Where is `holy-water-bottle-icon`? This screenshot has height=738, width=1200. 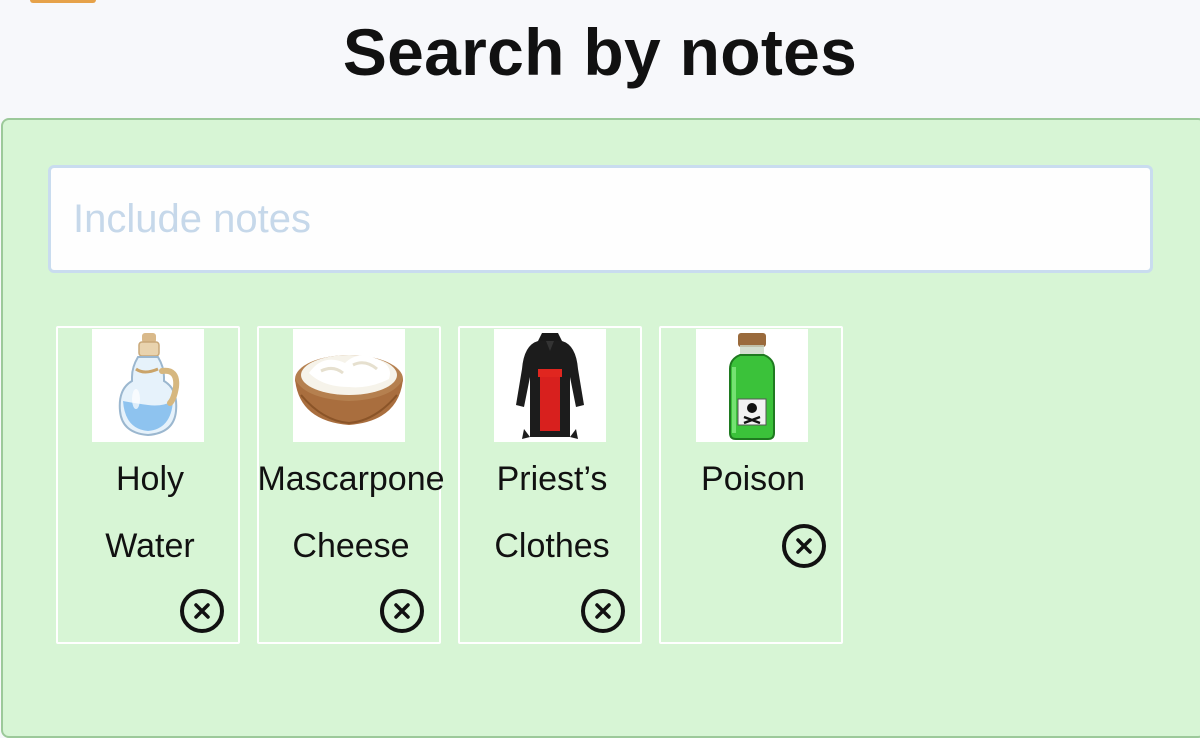
holy-water-bottle-icon is located at coordinates (148, 385).